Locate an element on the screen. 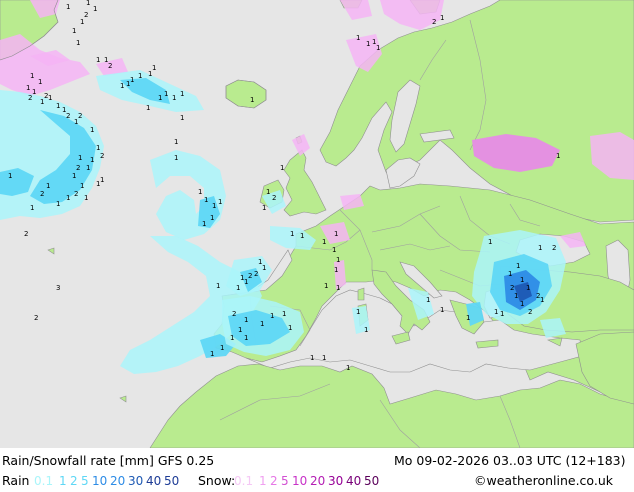 This screenshot has height=492, width=634. snow-scale-value-2: 2 is located at coordinates (274, 481).